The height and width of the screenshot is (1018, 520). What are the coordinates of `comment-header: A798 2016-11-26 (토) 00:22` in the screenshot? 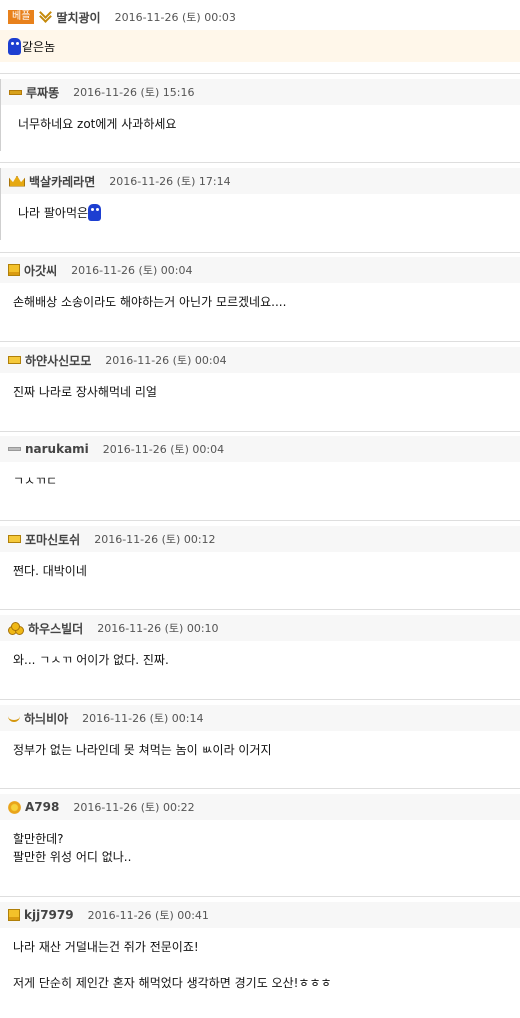 It's located at (260, 807).